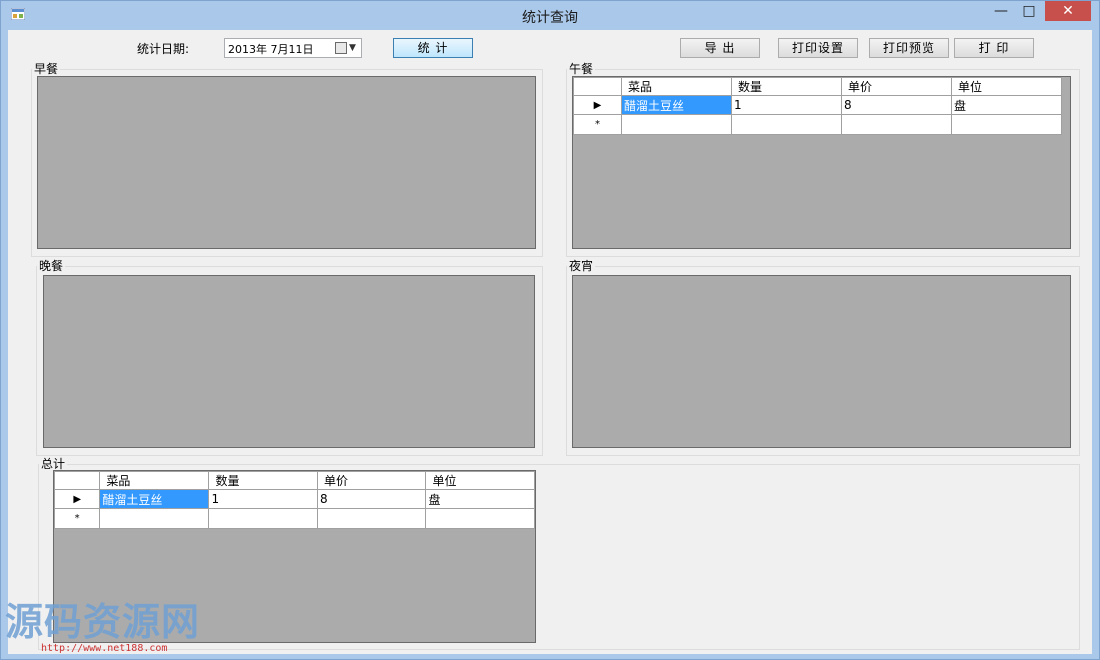 The height and width of the screenshot is (660, 1100). Describe the element at coordinates (163, 49) in the screenshot. I see `date-label: 统计日期:` at that location.